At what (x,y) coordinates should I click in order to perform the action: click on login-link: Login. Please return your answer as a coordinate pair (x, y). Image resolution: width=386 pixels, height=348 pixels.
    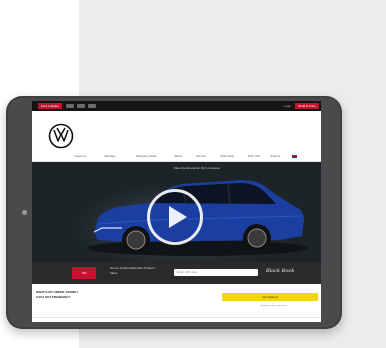
    Looking at the image, I should click on (287, 106).